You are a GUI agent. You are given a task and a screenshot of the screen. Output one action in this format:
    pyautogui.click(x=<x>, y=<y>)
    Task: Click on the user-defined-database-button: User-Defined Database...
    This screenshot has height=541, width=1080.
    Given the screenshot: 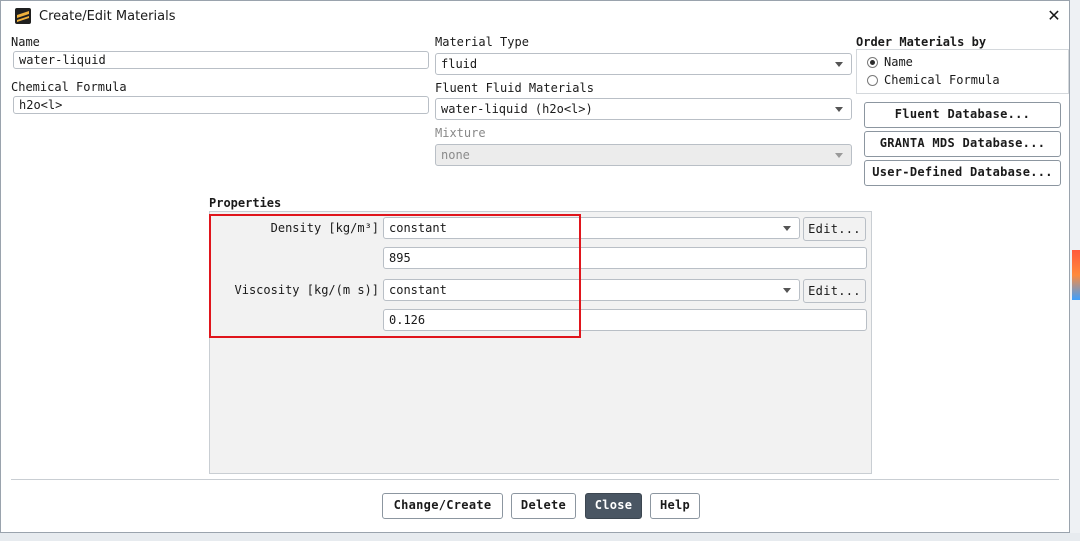 What is the action you would take?
    pyautogui.click(x=962, y=173)
    